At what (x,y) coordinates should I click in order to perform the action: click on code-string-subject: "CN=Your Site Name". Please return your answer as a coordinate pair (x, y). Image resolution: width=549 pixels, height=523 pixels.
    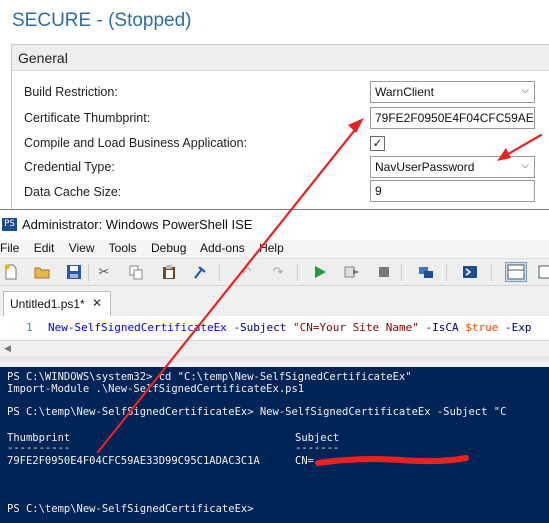
    Looking at the image, I should click on (356, 327).